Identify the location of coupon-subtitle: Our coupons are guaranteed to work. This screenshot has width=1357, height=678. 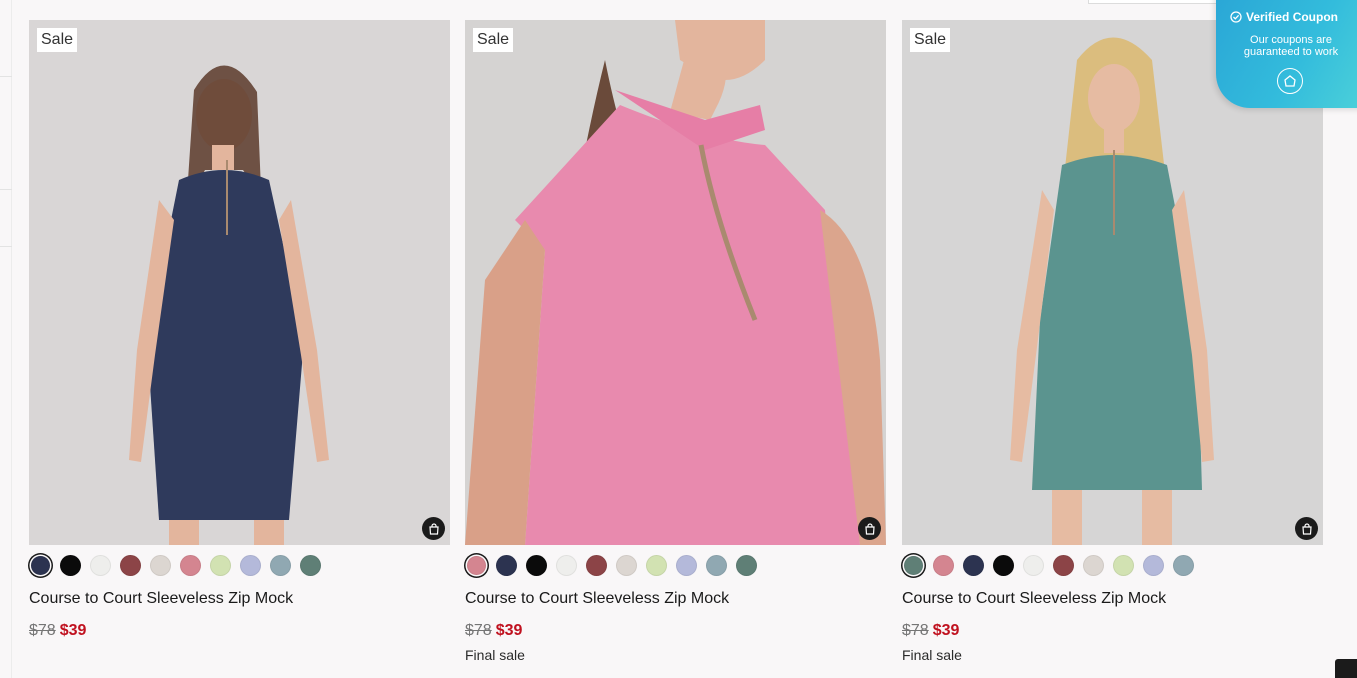
(1291, 46).